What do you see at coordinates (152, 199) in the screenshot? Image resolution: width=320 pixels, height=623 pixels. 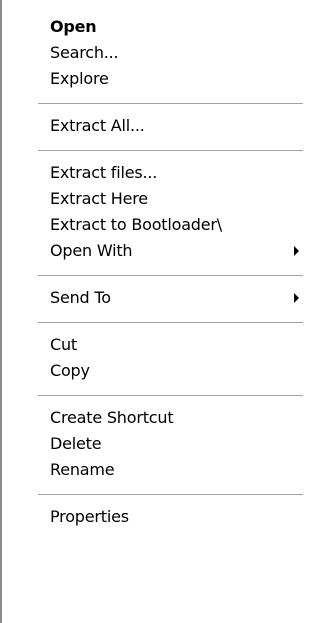 I see `menu-item-extract-here: Extract Here` at bounding box center [152, 199].